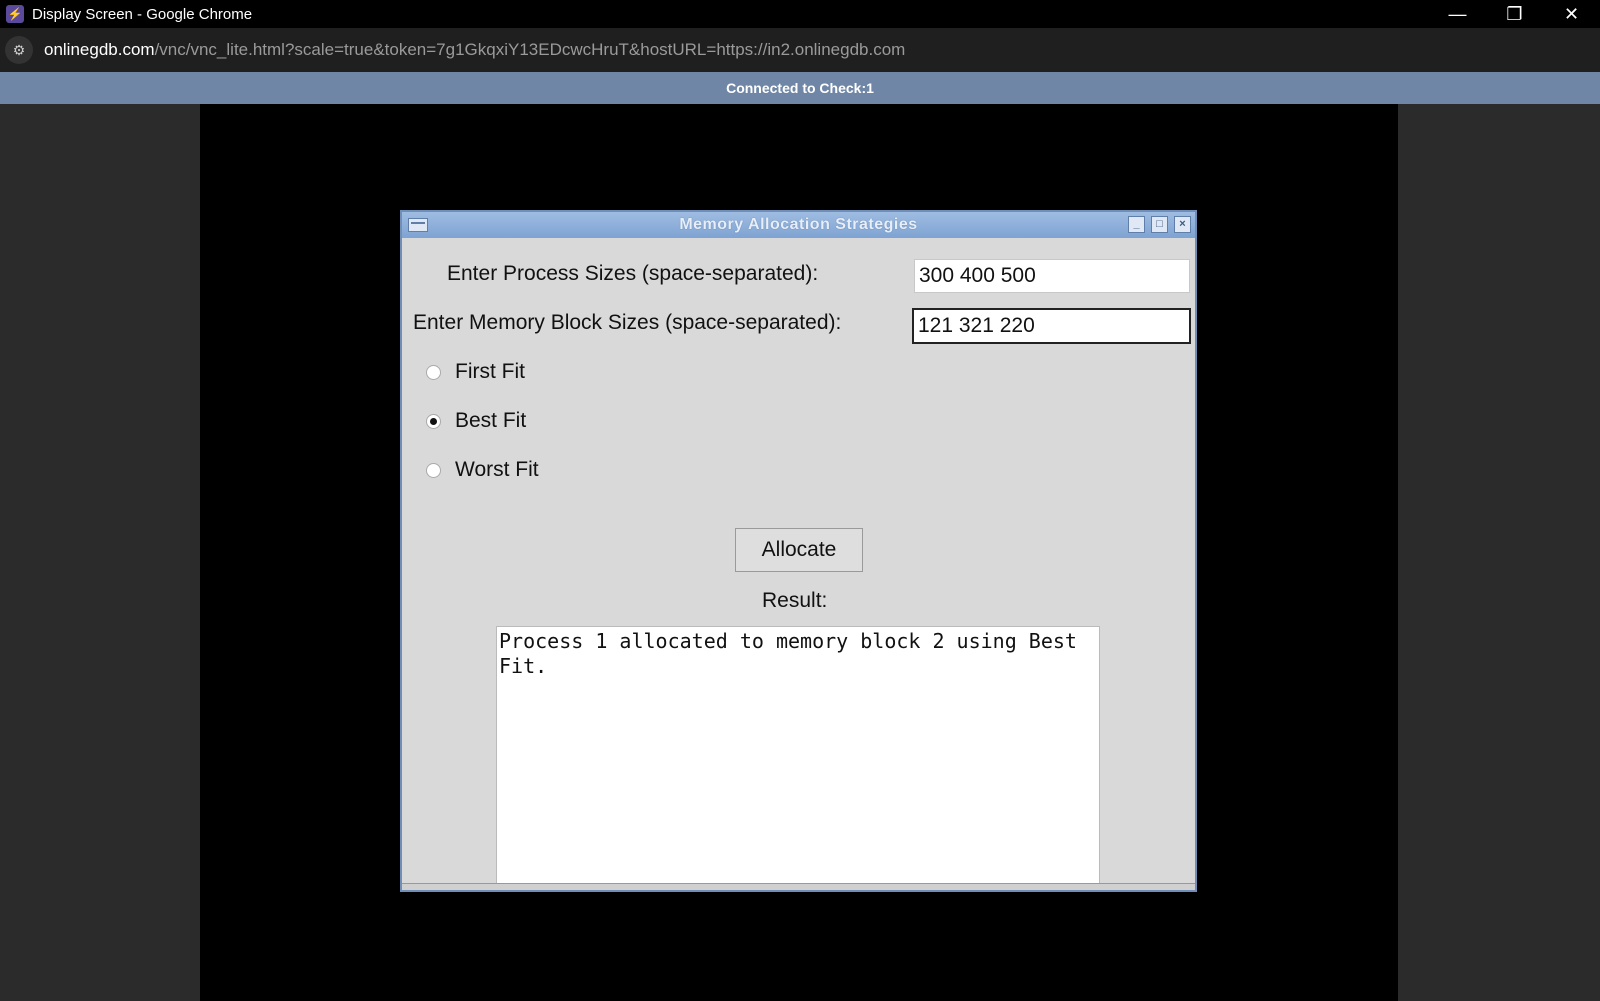 This screenshot has height=1001, width=1600. I want to click on app-minimize-icon: _, so click(1136, 224).